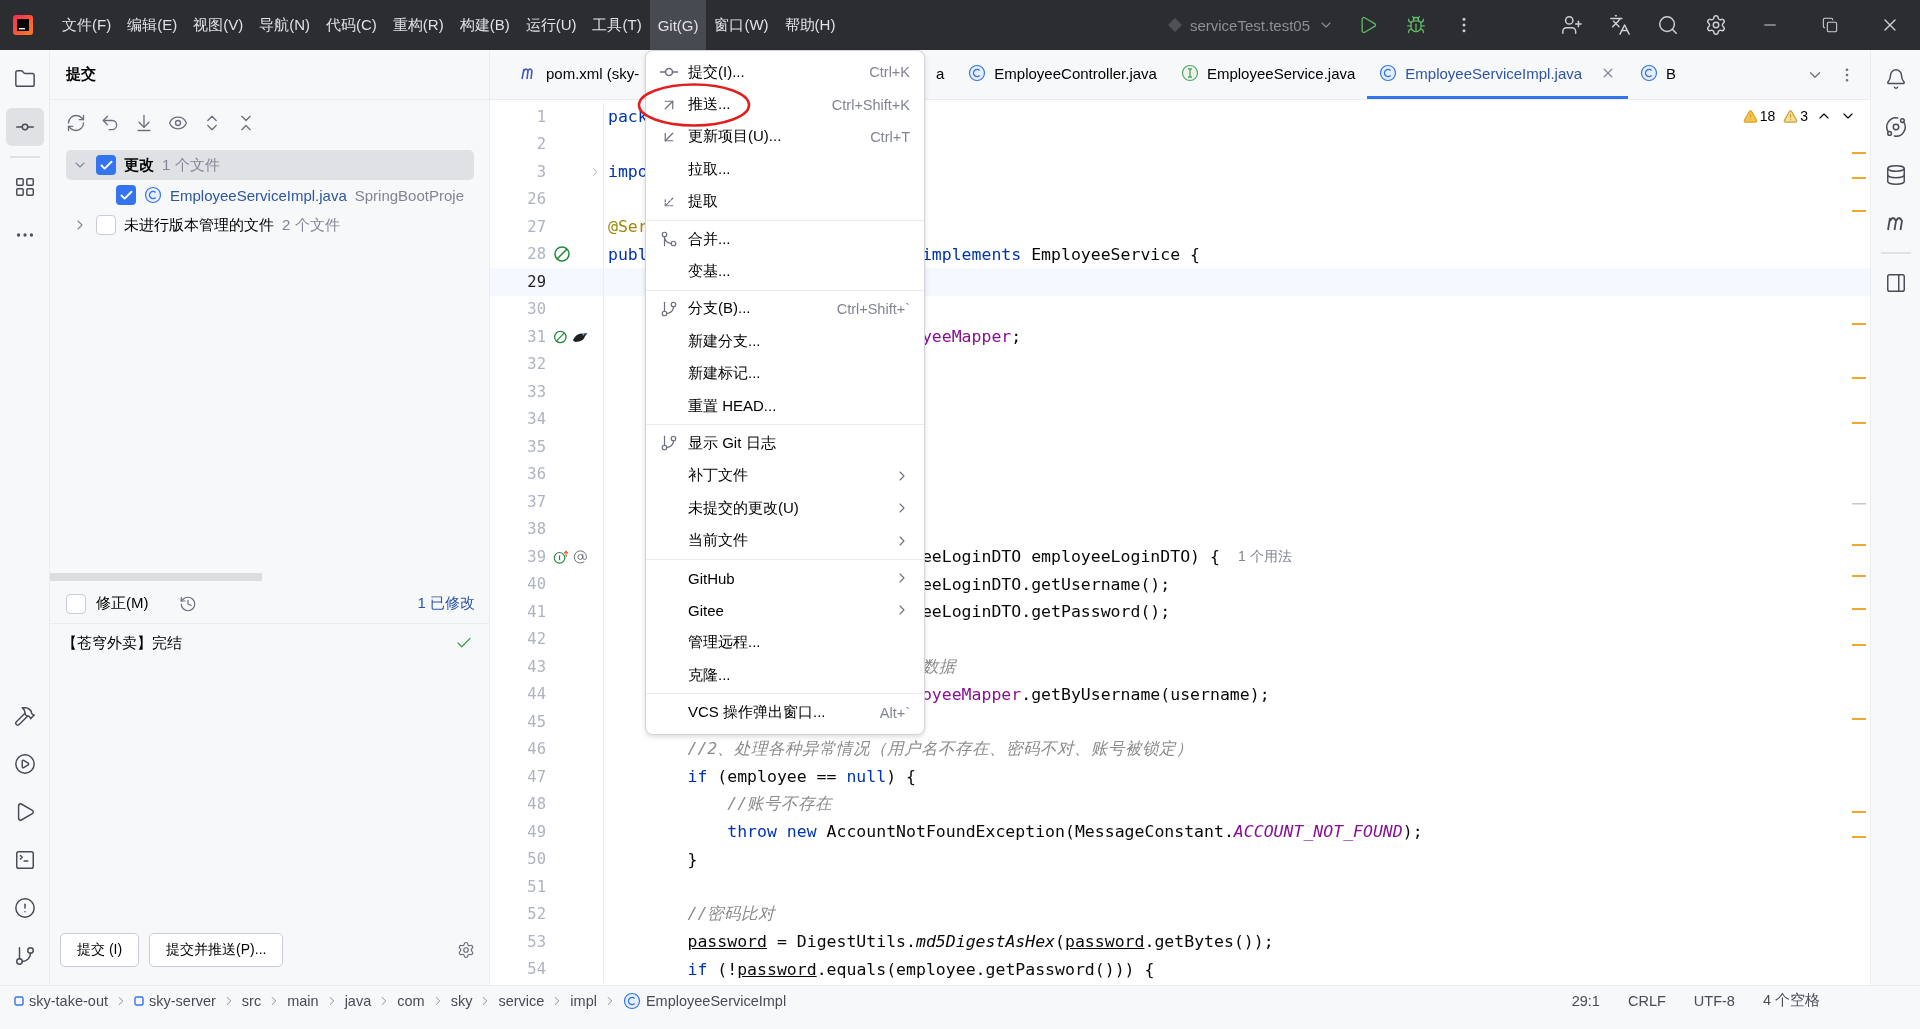 The image size is (1920, 1029). What do you see at coordinates (1416, 25) in the screenshot?
I see `debug-icon` at bounding box center [1416, 25].